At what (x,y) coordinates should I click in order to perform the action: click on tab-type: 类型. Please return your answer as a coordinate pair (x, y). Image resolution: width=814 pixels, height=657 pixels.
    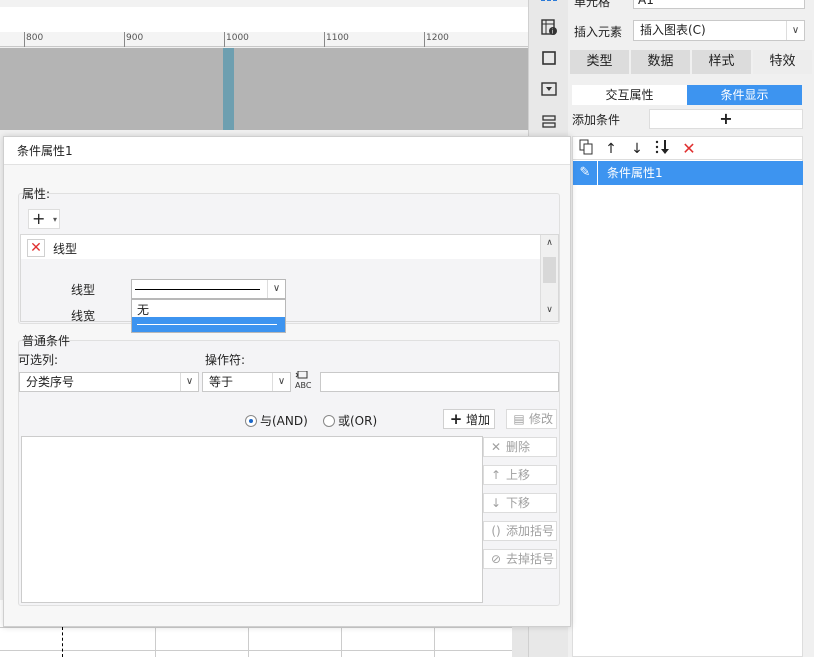
    Looking at the image, I should click on (599, 62).